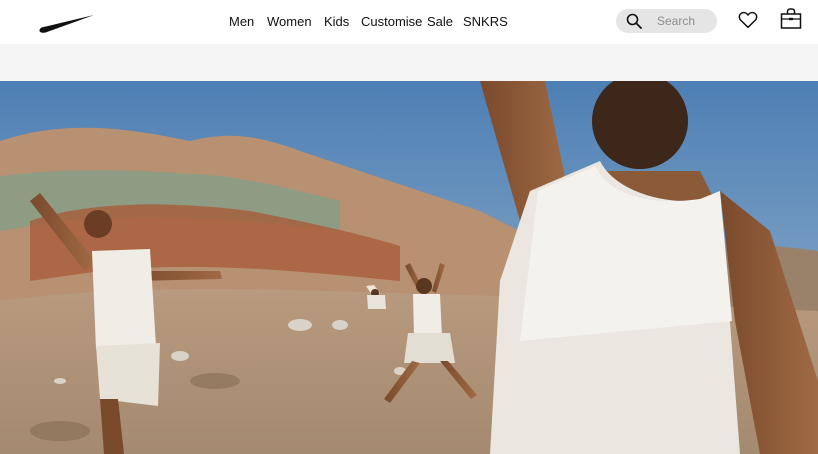  I want to click on nike-swoosh-icon, so click(67, 23).